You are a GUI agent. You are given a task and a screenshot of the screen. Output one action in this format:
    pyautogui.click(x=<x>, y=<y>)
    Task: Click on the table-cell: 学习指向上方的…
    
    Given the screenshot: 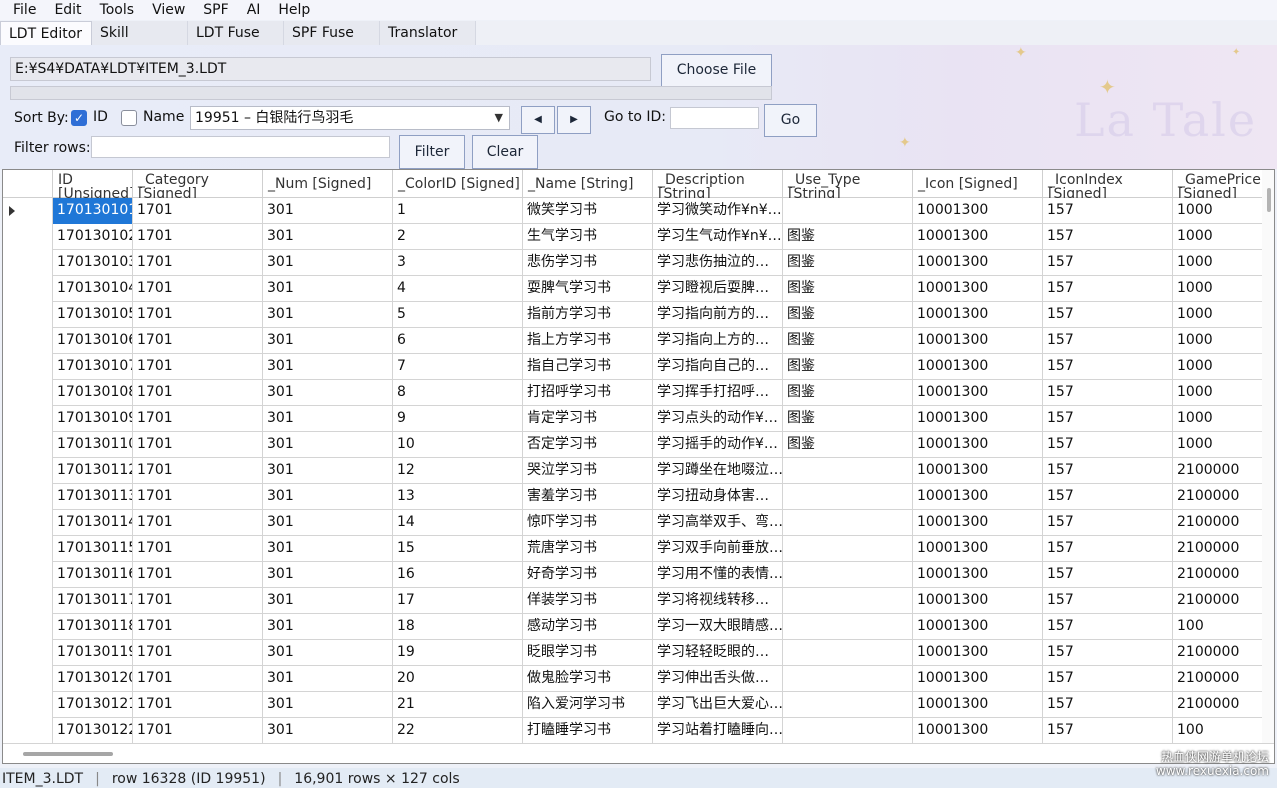 What is the action you would take?
    pyautogui.click(x=718, y=341)
    